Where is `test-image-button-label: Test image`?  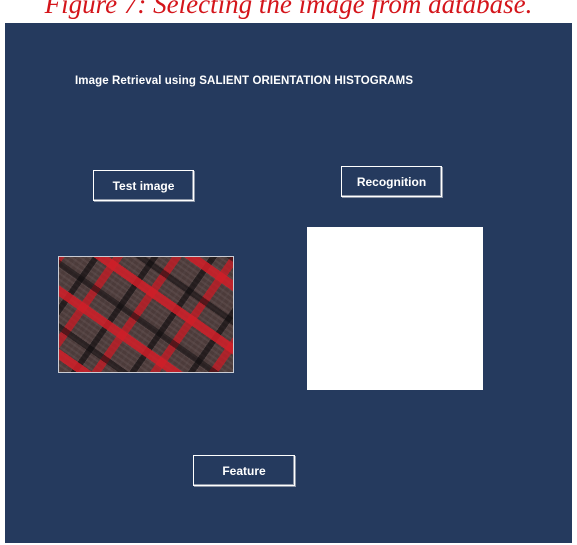
test-image-button-label: Test image is located at coordinates (143, 185).